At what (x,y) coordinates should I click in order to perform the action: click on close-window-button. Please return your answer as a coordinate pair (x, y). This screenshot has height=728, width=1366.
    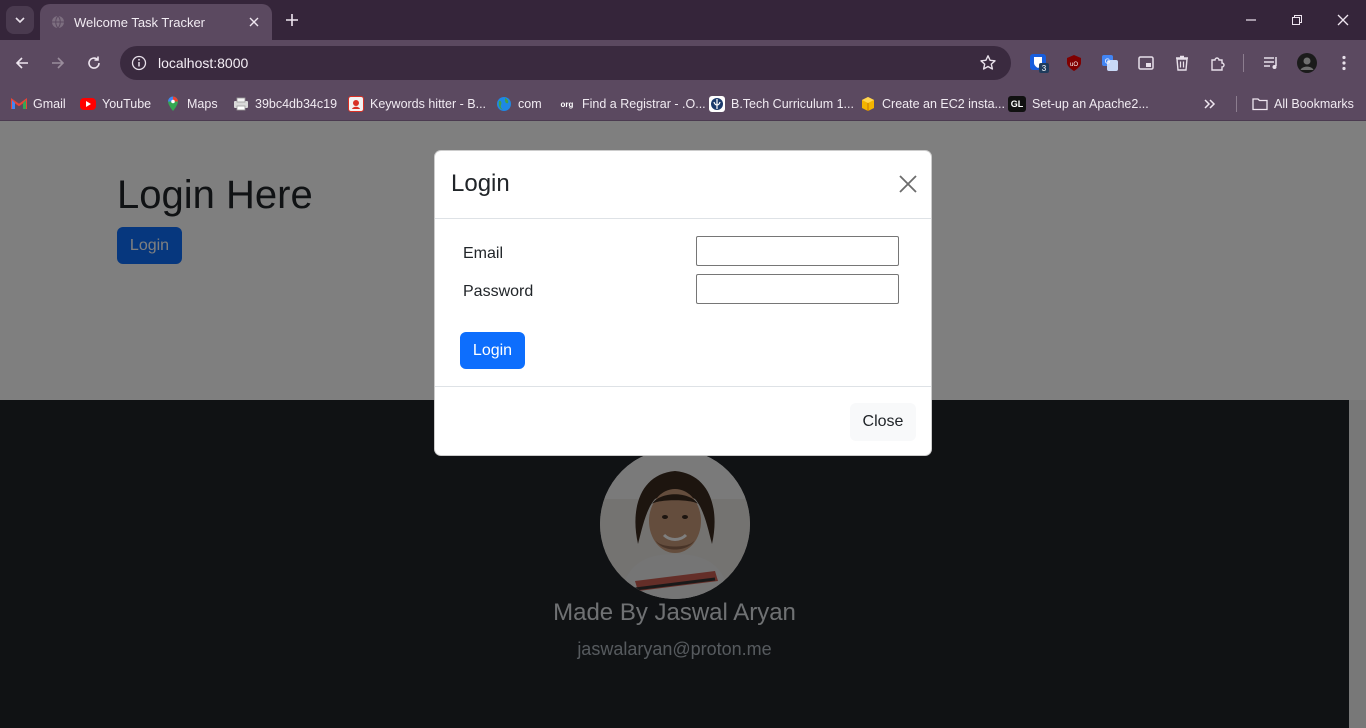
    Looking at the image, I should click on (1343, 20).